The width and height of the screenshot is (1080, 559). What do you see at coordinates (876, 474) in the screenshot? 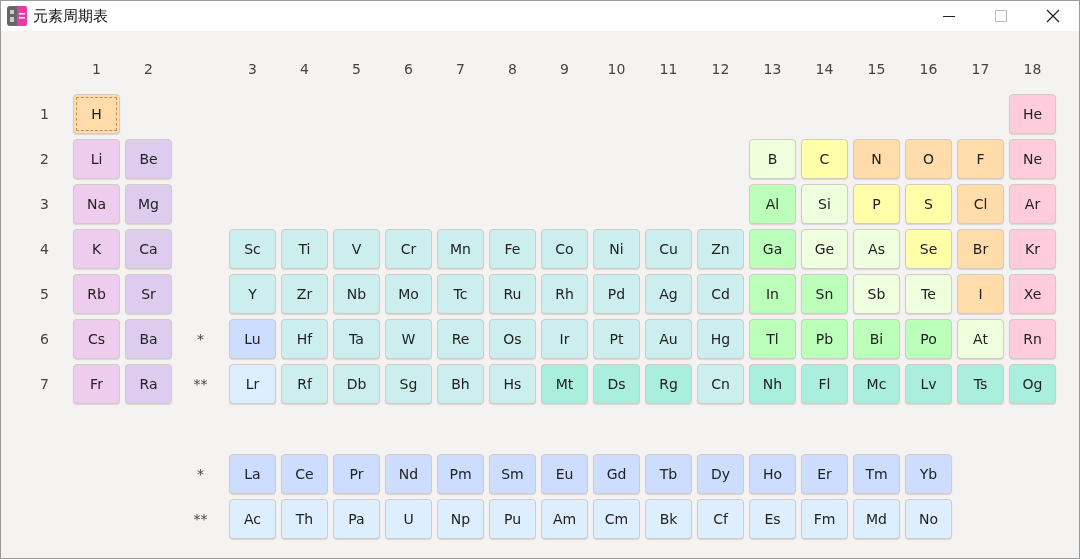
I see `element-button: Tm` at bounding box center [876, 474].